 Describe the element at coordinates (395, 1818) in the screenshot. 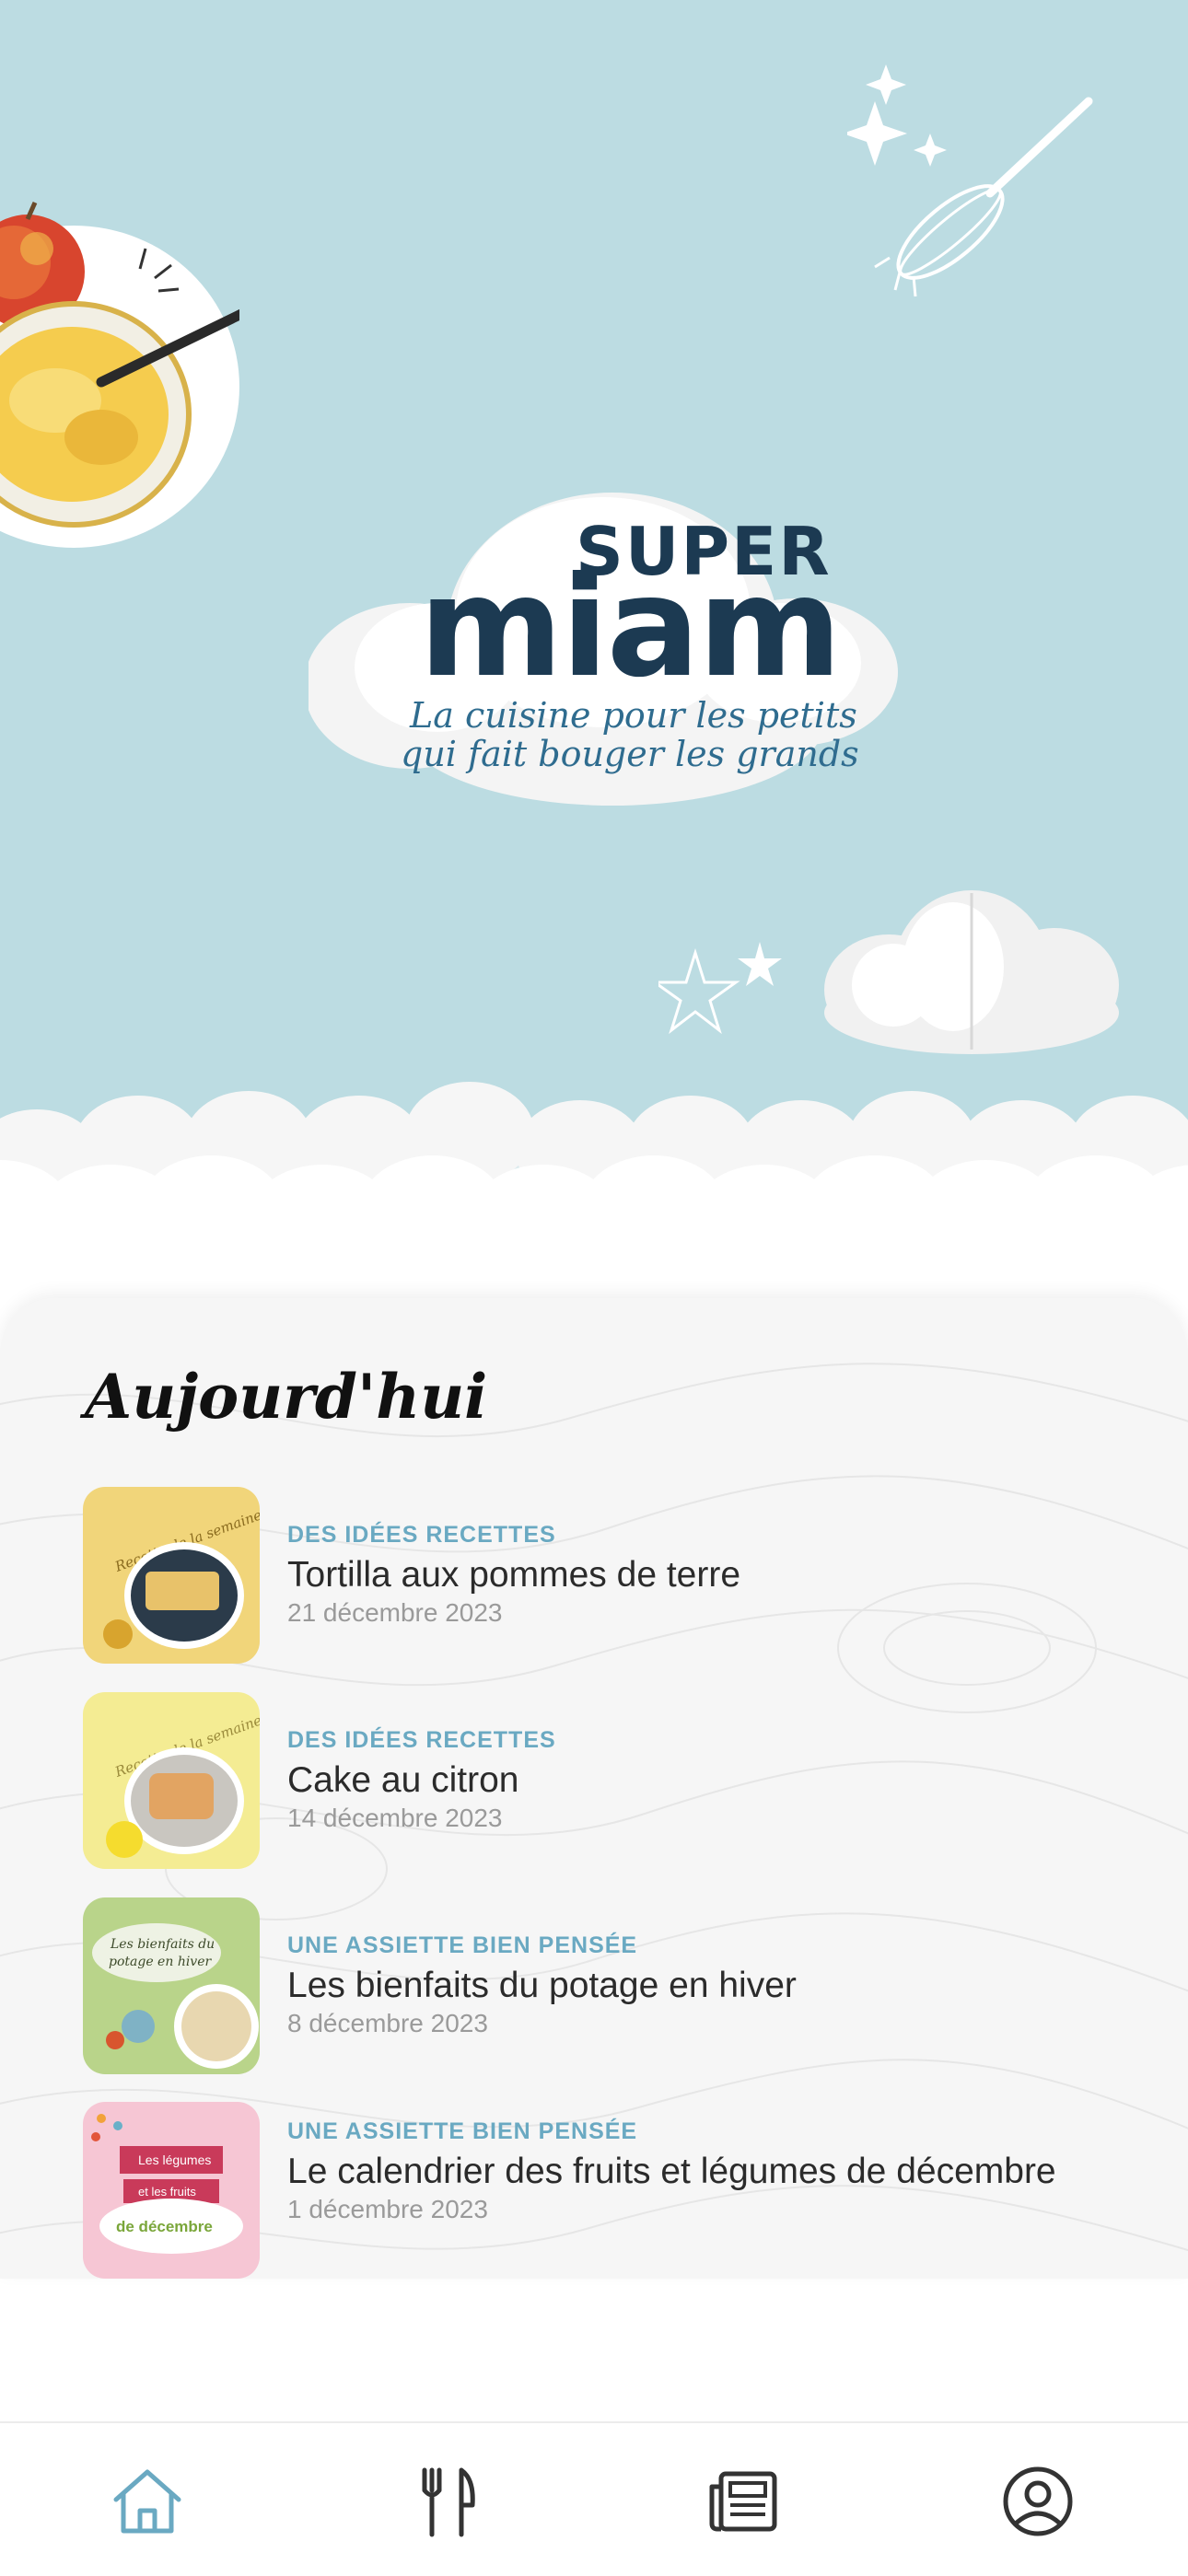

I see `article-date: 14 décembre 2023` at that location.